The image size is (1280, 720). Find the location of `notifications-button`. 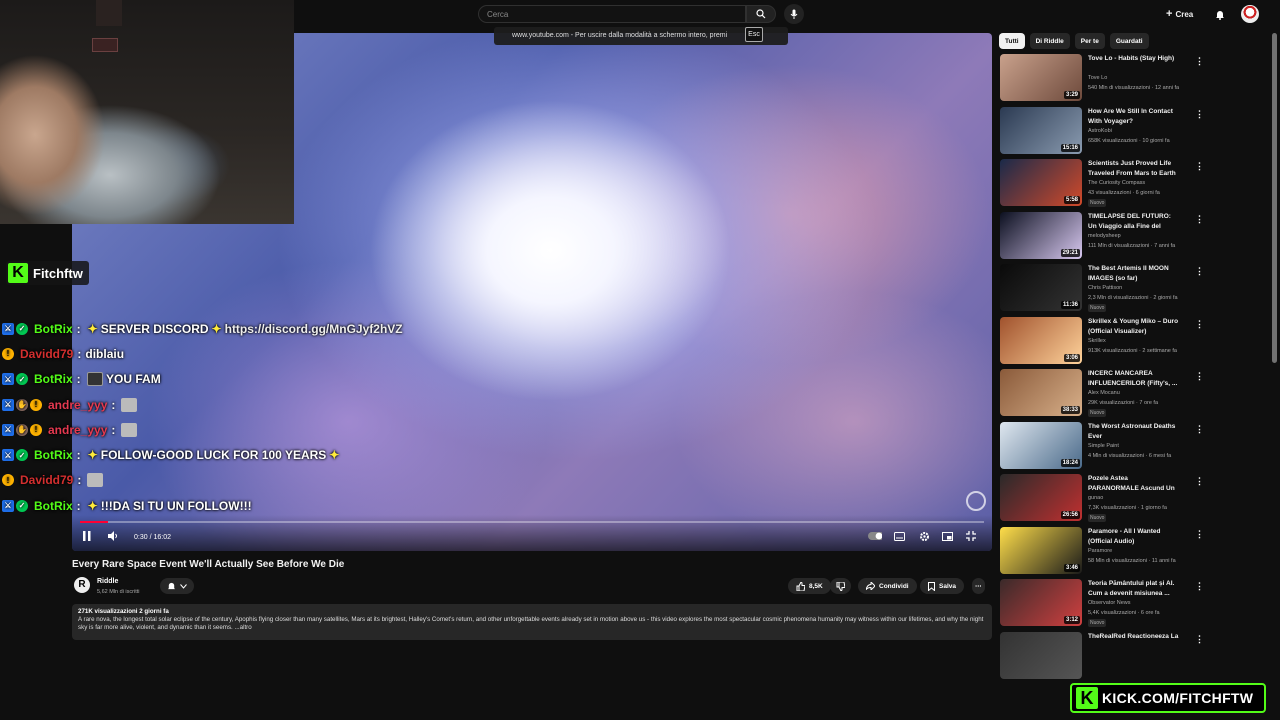

notifications-button is located at coordinates (1220, 14).